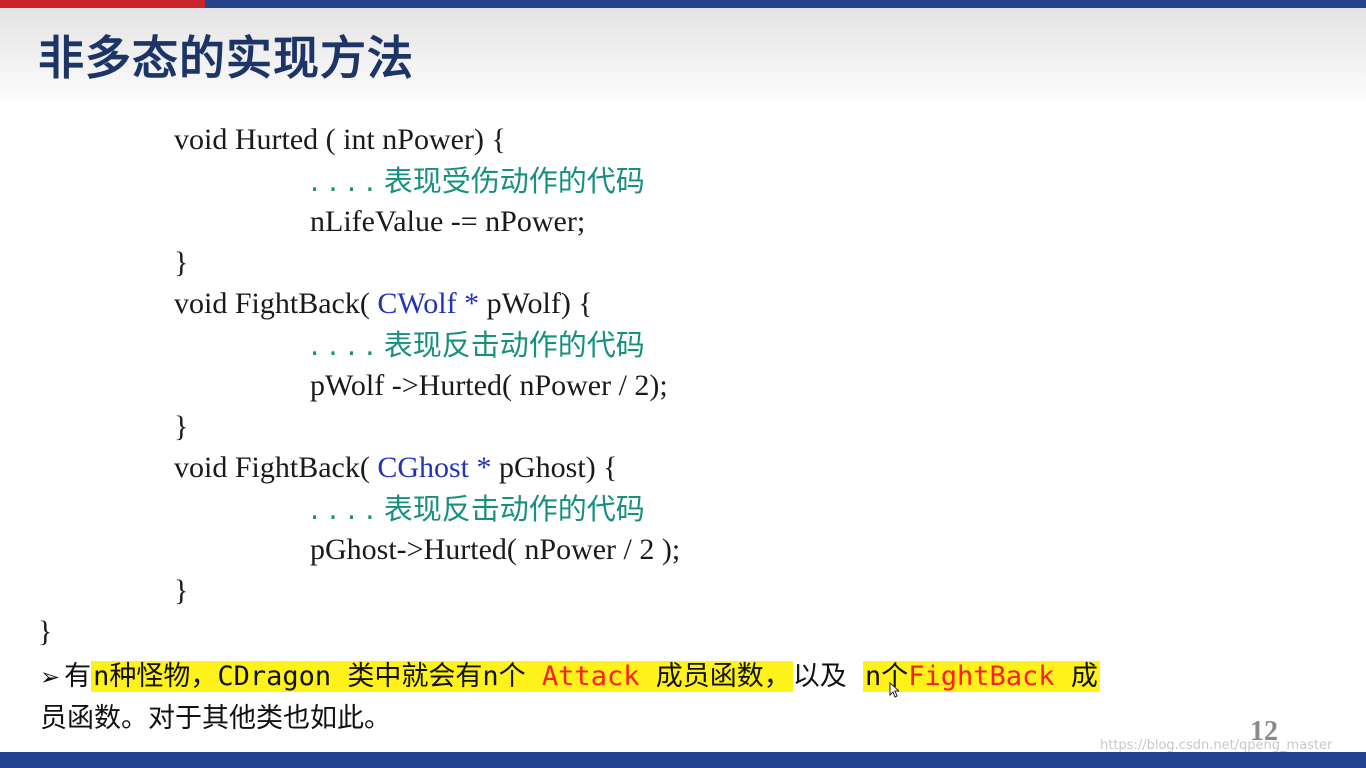 The height and width of the screenshot is (768, 1366). Describe the element at coordinates (495, 549) in the screenshot. I see `code-line: pGhost->Hurted( nPower / 2 );` at that location.